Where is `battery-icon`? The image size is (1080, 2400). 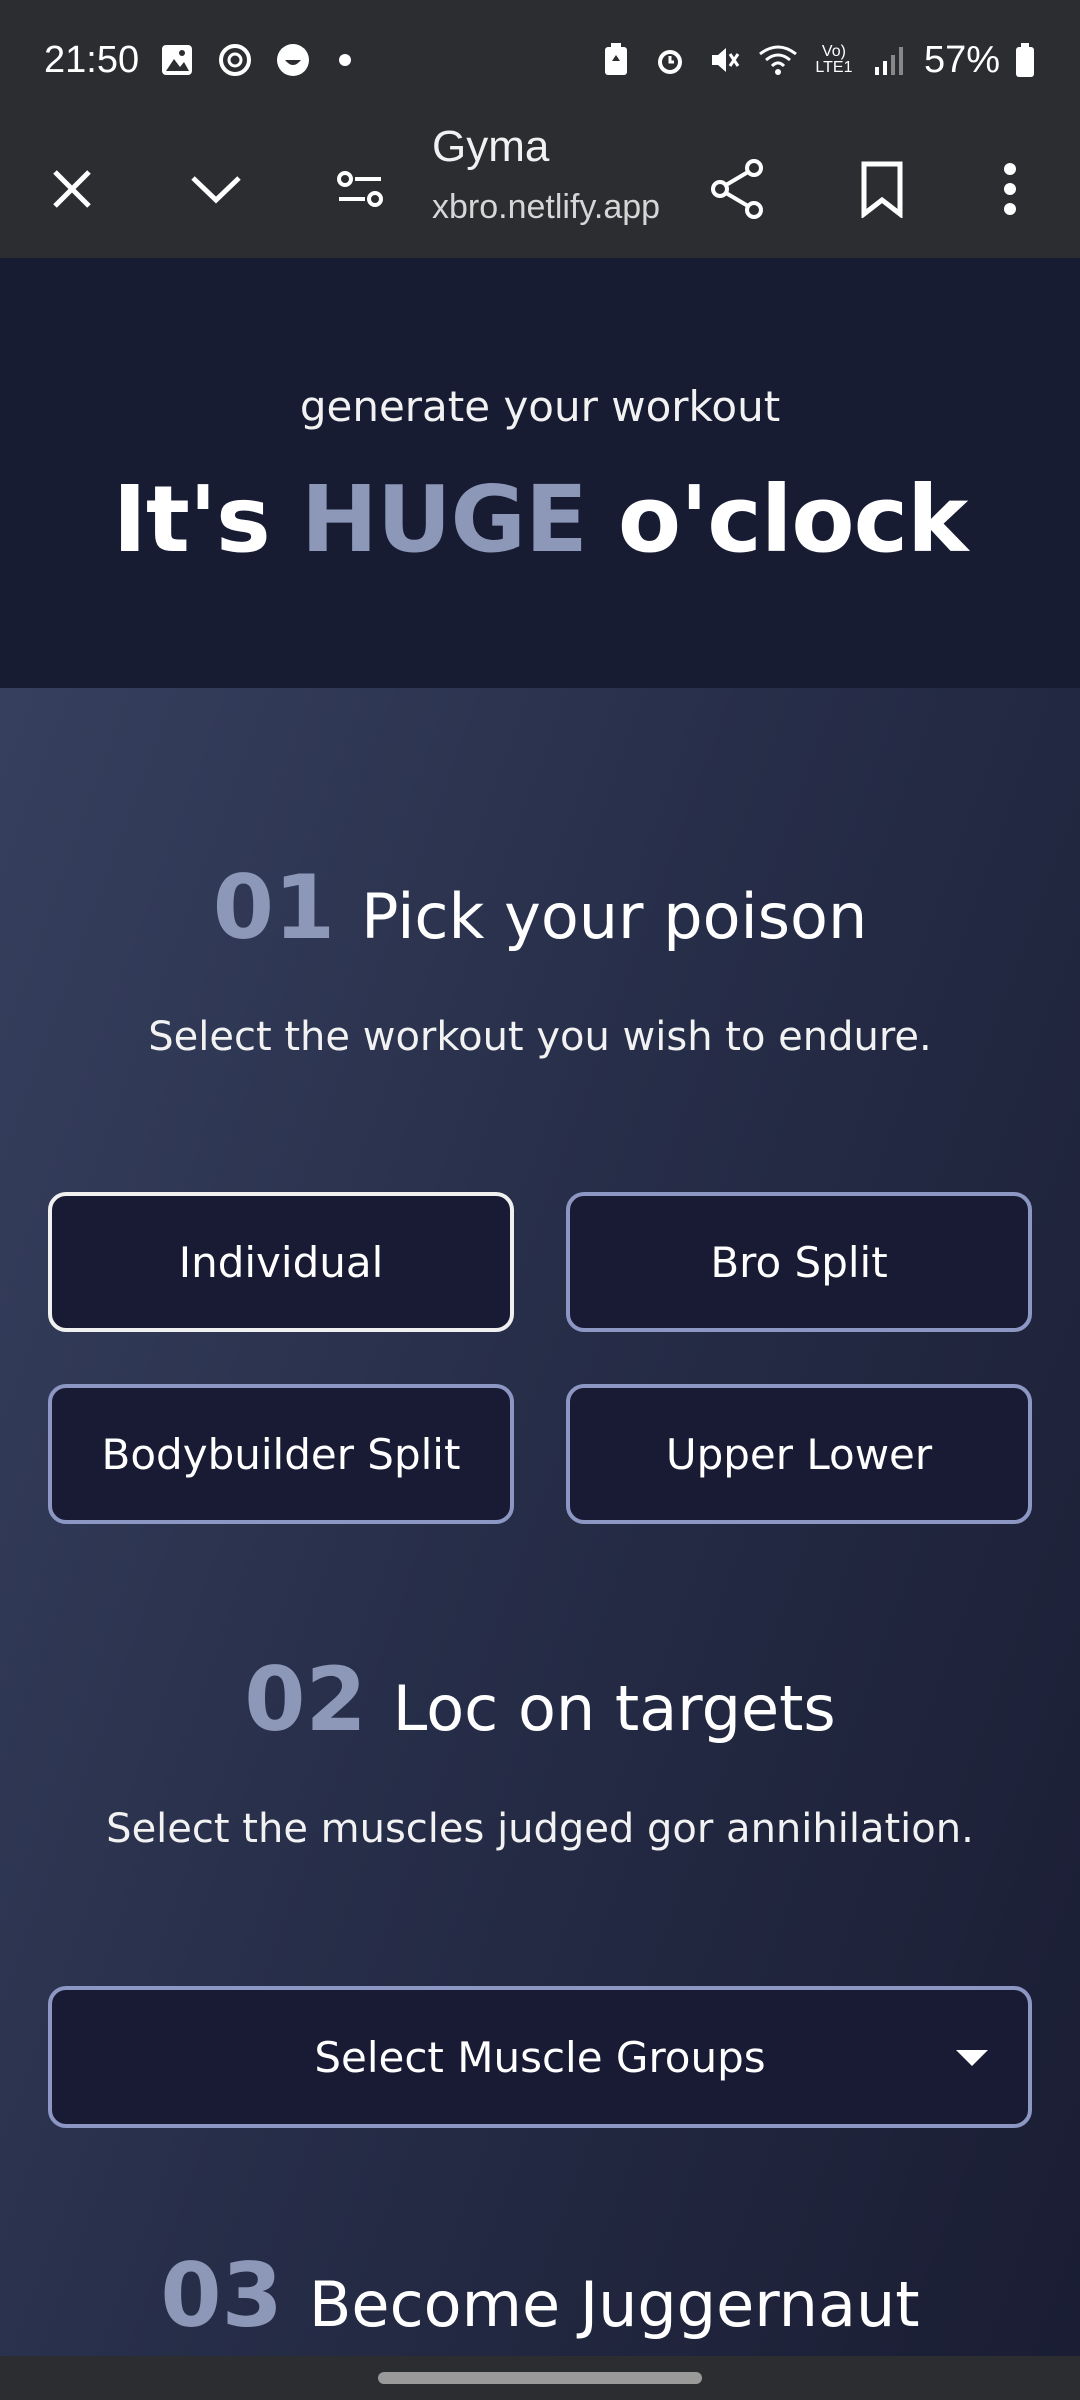
battery-icon is located at coordinates (1025, 60).